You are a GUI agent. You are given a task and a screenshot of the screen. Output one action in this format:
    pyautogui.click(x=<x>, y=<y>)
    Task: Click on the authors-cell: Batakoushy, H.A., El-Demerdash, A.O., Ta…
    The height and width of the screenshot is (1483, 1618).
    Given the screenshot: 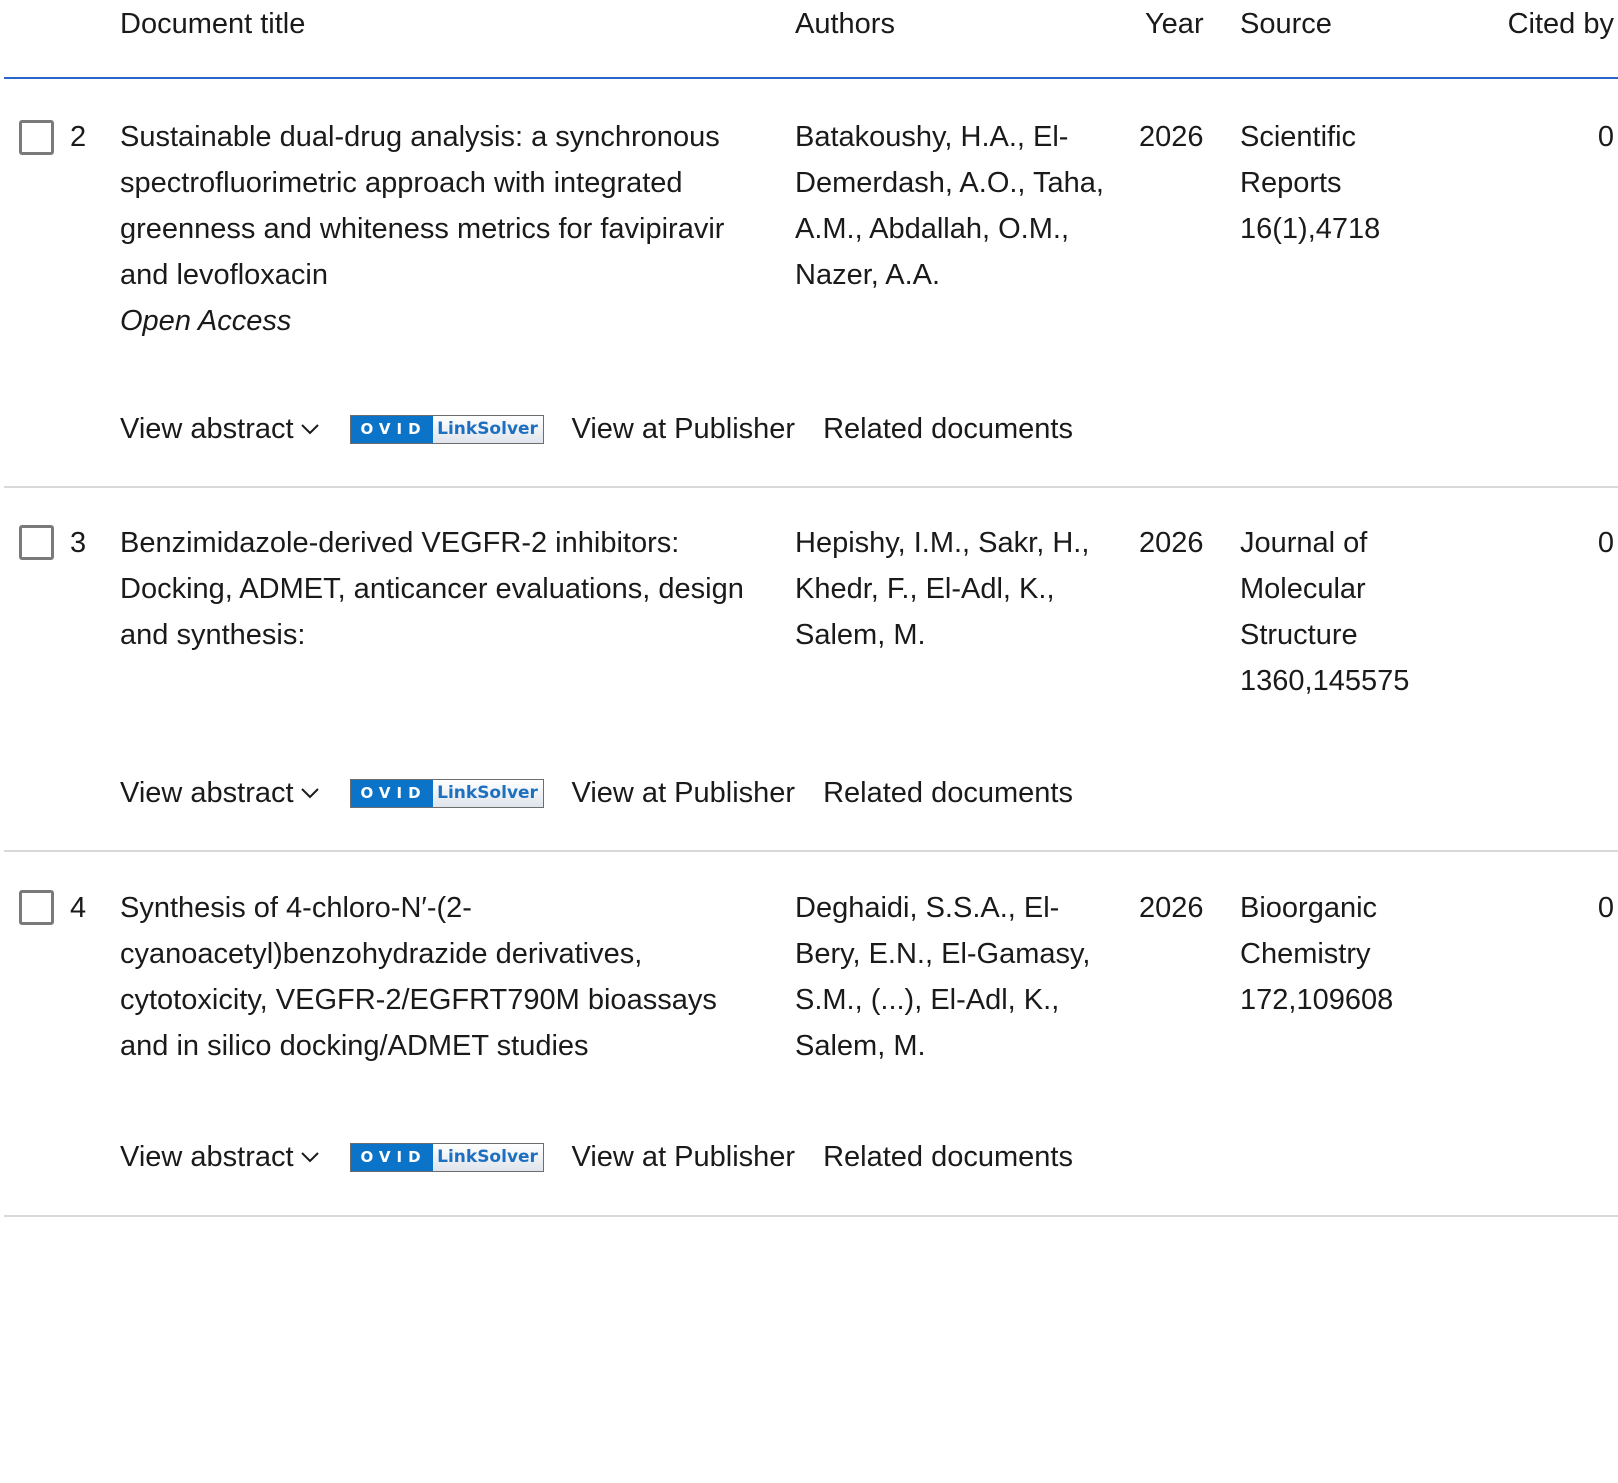 What is the action you would take?
    pyautogui.click(x=955, y=206)
    